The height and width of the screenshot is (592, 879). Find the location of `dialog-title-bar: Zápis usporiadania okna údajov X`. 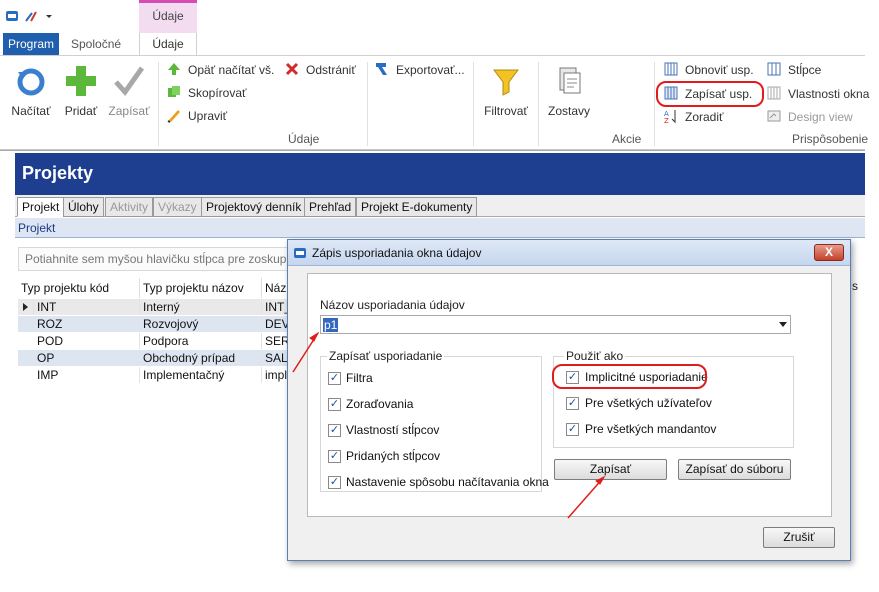

dialog-title-bar: Zápis usporiadania okna údajov X is located at coordinates (569, 253).